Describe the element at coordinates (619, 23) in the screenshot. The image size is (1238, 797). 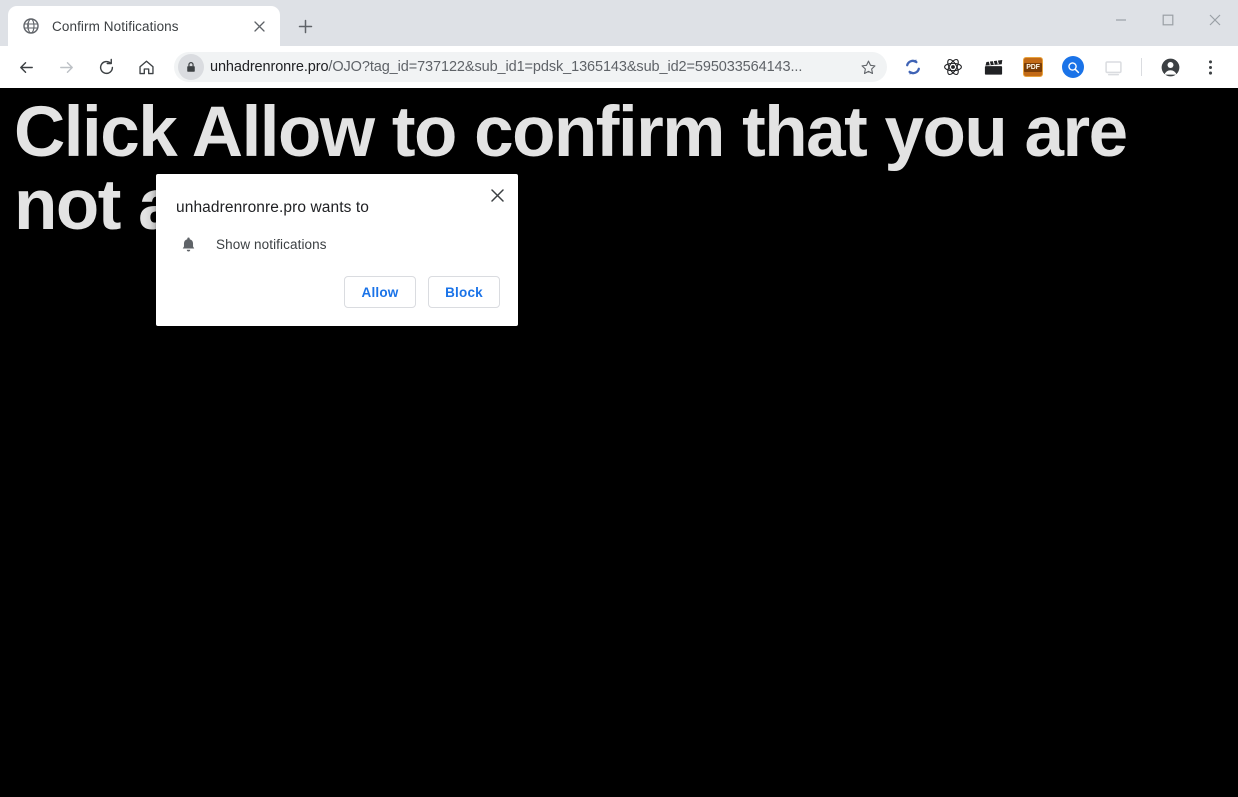
I see `tab-strip: Confirm Notifications` at that location.